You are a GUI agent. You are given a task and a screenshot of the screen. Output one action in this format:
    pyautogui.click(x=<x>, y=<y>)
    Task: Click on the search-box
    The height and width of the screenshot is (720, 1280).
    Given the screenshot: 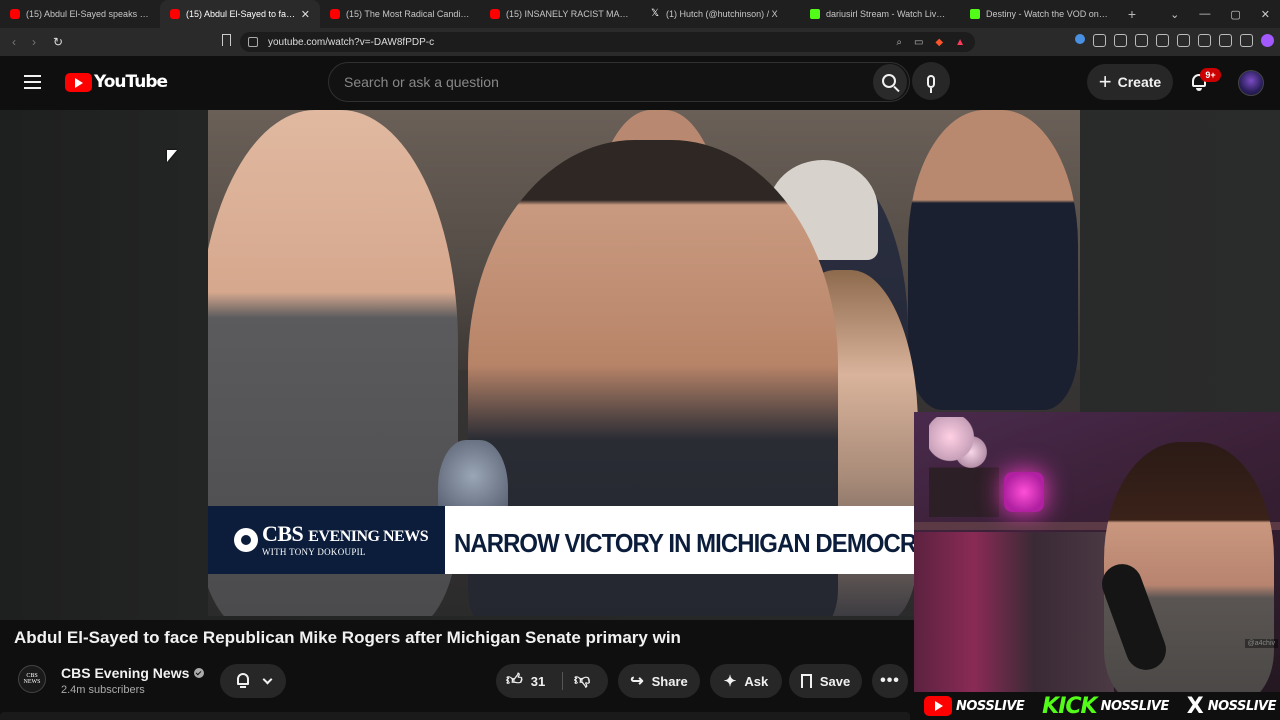 What is the action you would take?
    pyautogui.click(x=619, y=82)
    